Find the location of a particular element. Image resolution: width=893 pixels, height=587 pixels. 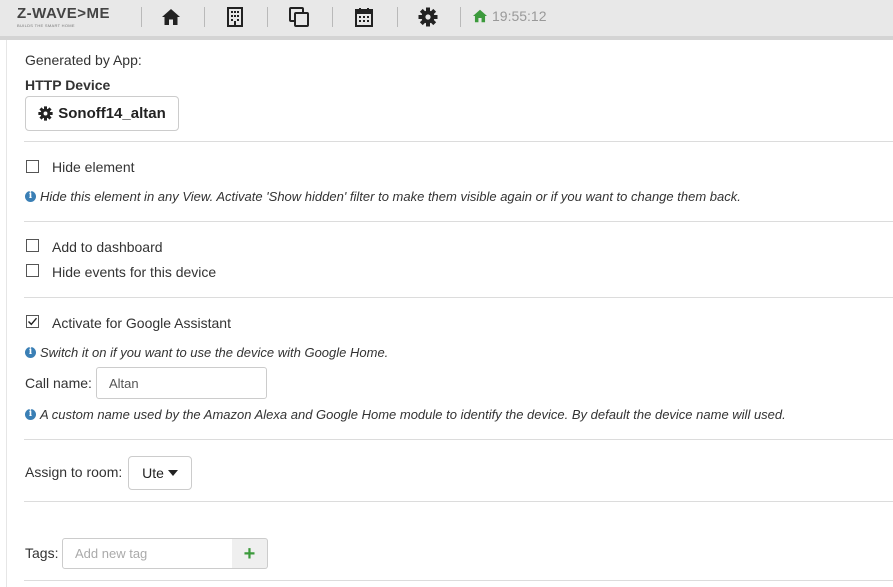

content-border is located at coordinates (6, 313).